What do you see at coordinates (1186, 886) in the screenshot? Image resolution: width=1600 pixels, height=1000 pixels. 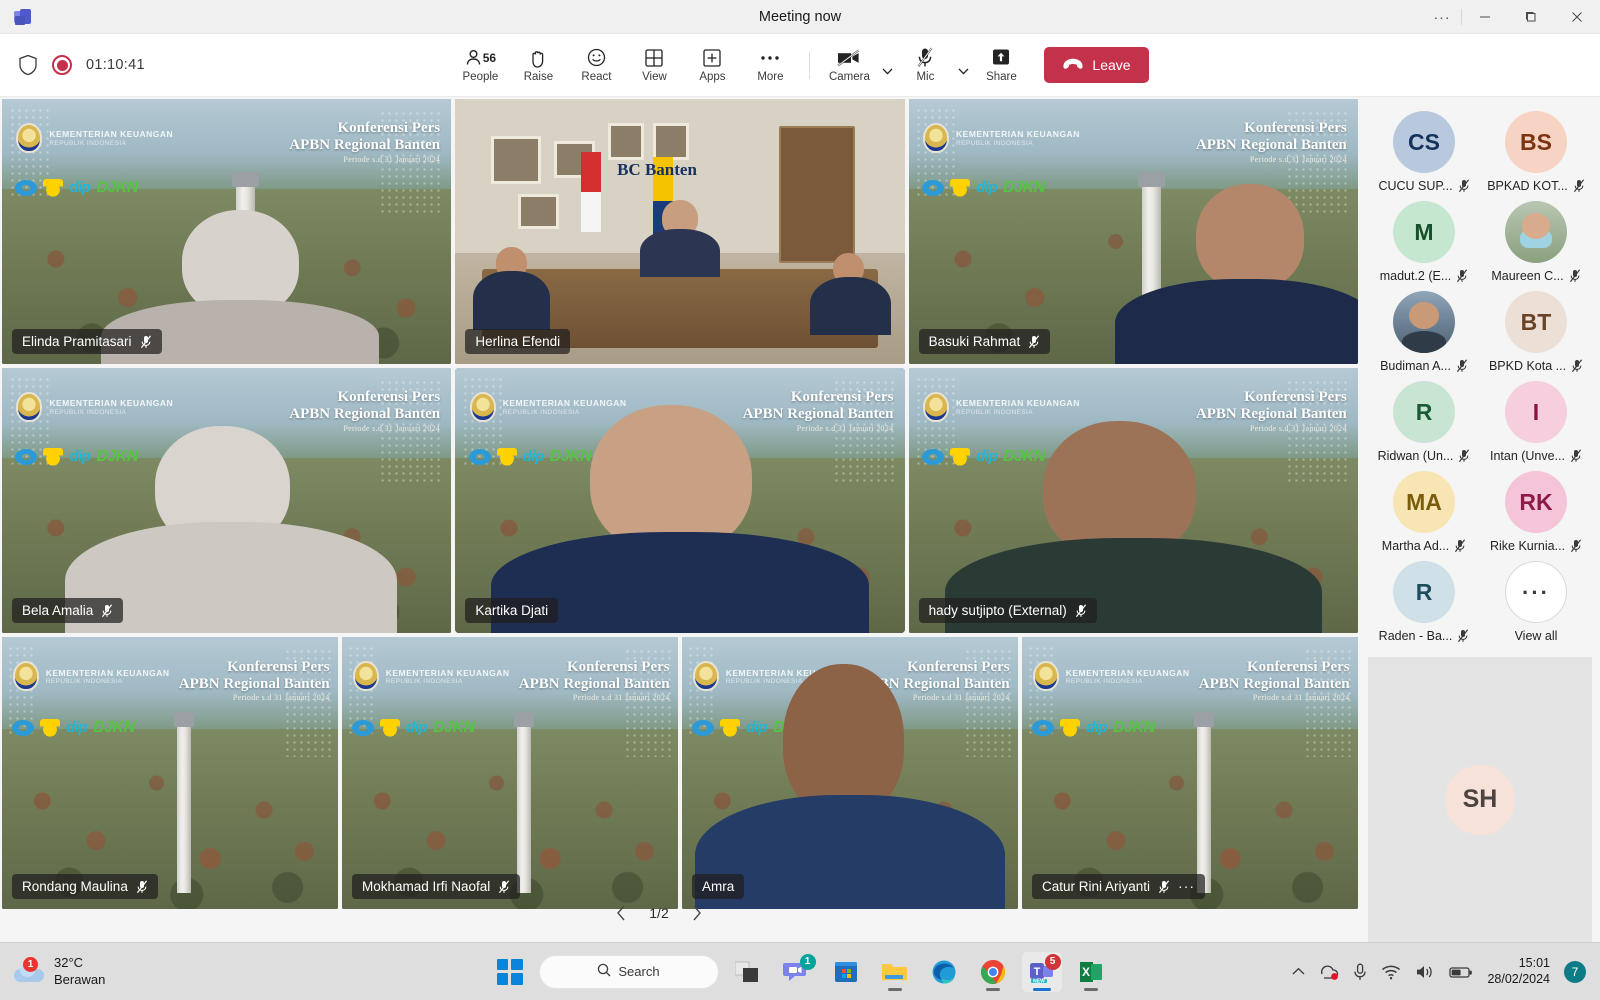 I see `tile-more-options-icon: ···` at bounding box center [1186, 886].